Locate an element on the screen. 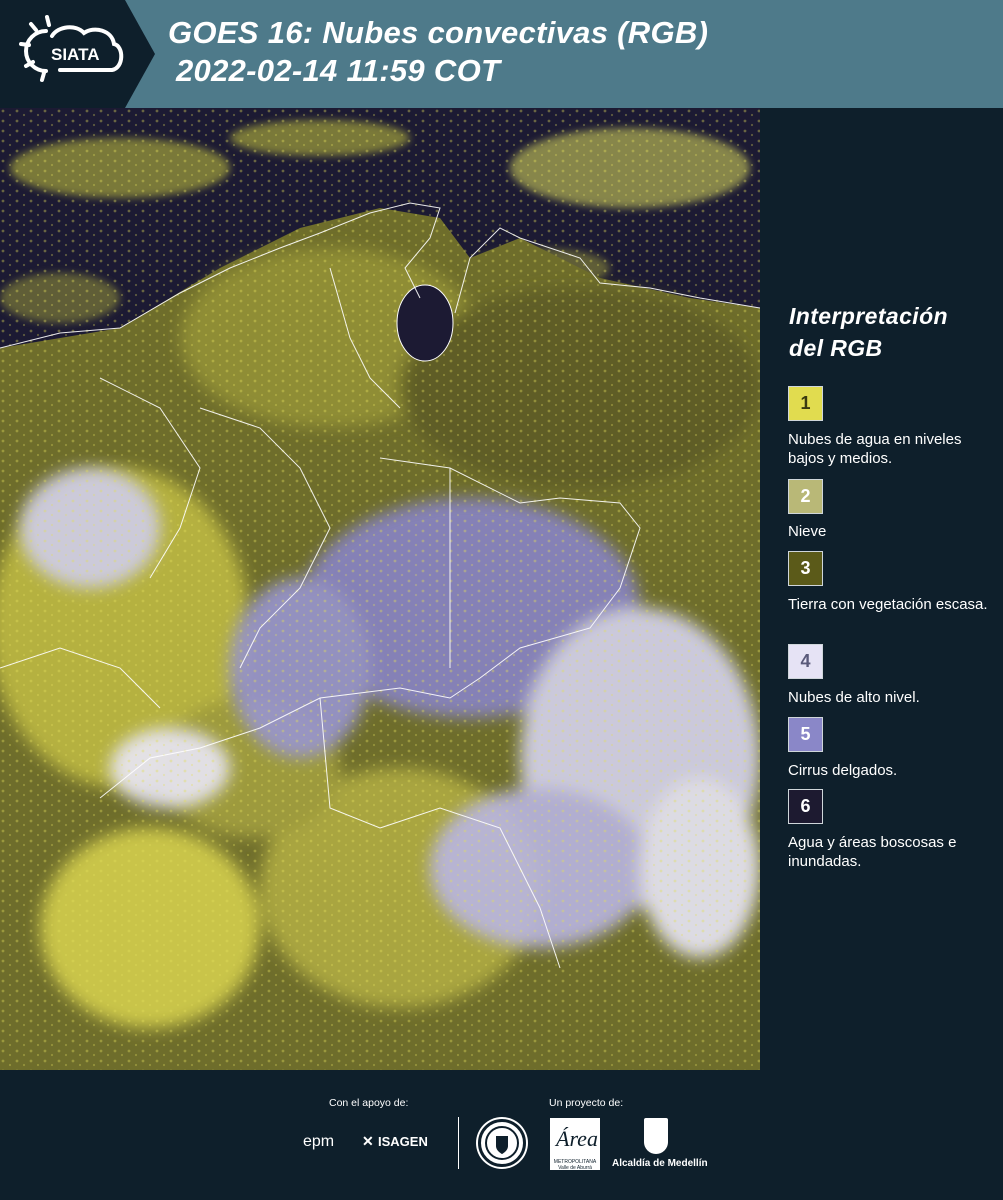 Image resolution: width=1003 pixels, height=1200 pixels. legend-label-2: Nieve is located at coordinates (807, 531).